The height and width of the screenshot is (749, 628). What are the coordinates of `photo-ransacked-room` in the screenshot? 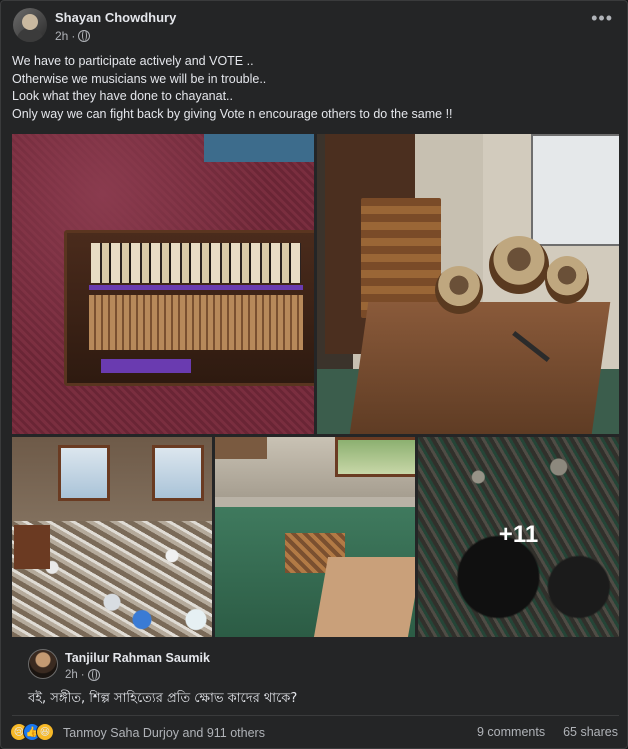 It's located at (112, 537).